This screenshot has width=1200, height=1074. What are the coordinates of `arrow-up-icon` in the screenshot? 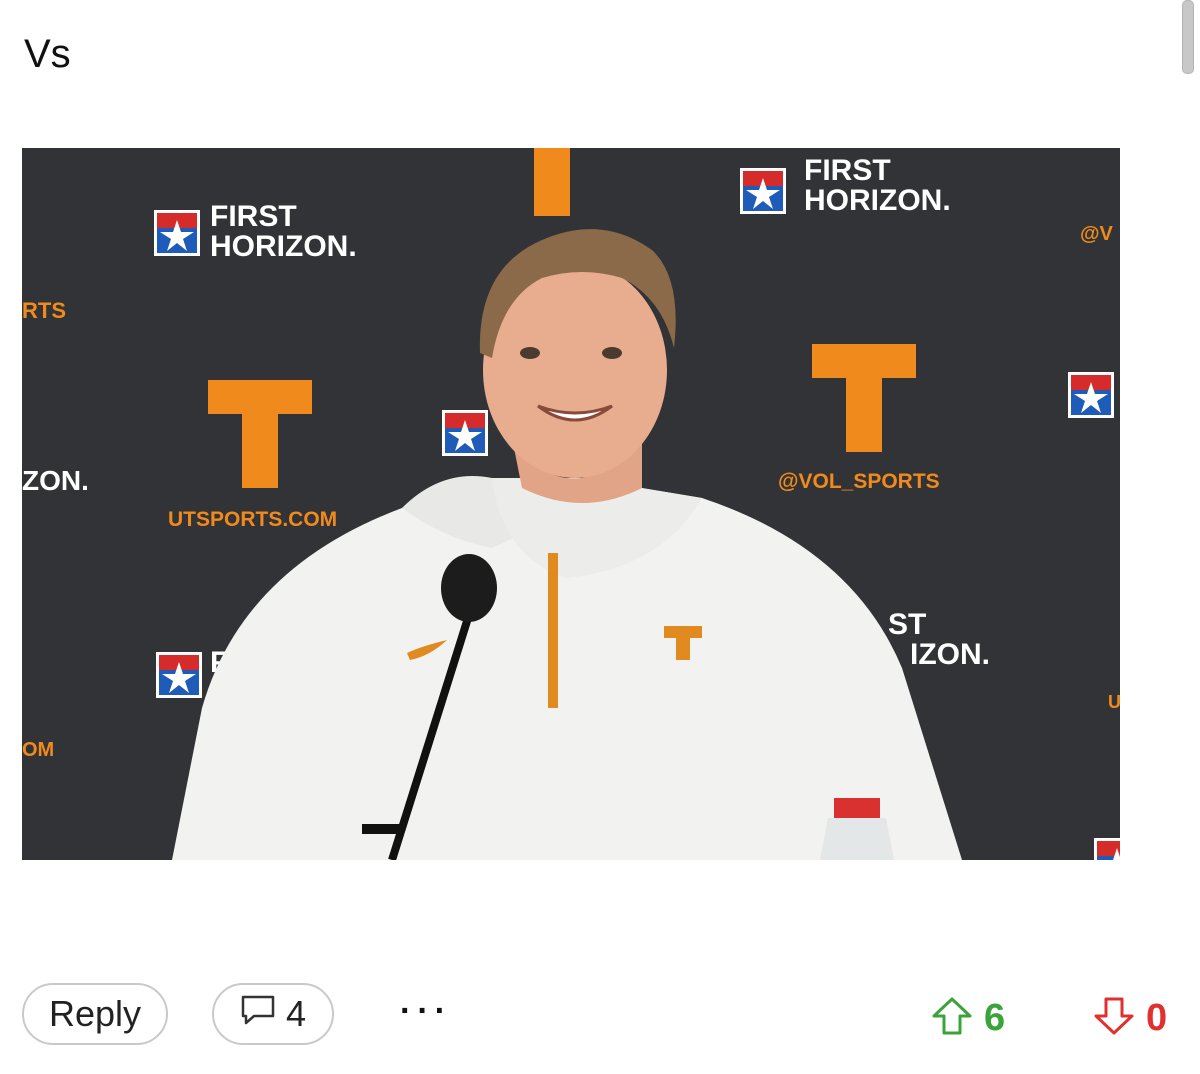 It's located at (952, 1018).